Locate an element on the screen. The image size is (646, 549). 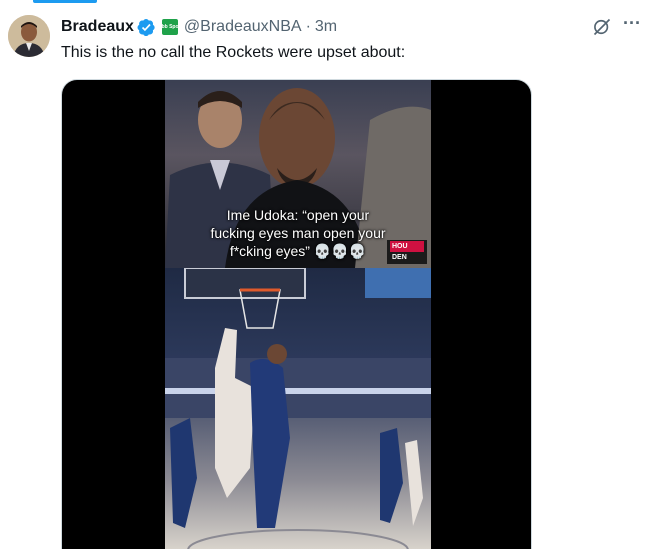
affiliate-badge-icon: Dubb Sports is located at coordinates (170, 27).